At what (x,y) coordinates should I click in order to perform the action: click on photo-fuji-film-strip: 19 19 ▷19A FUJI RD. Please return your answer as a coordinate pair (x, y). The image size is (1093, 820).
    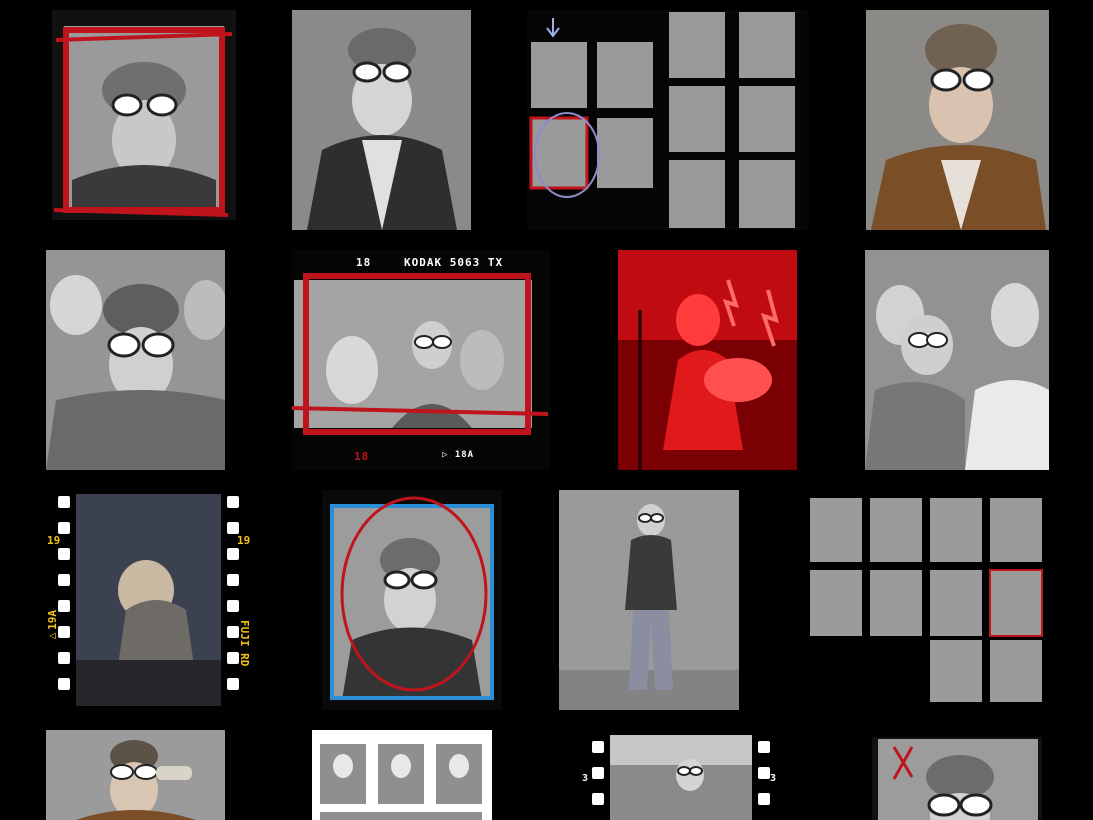
    Looking at the image, I should click on (148, 600).